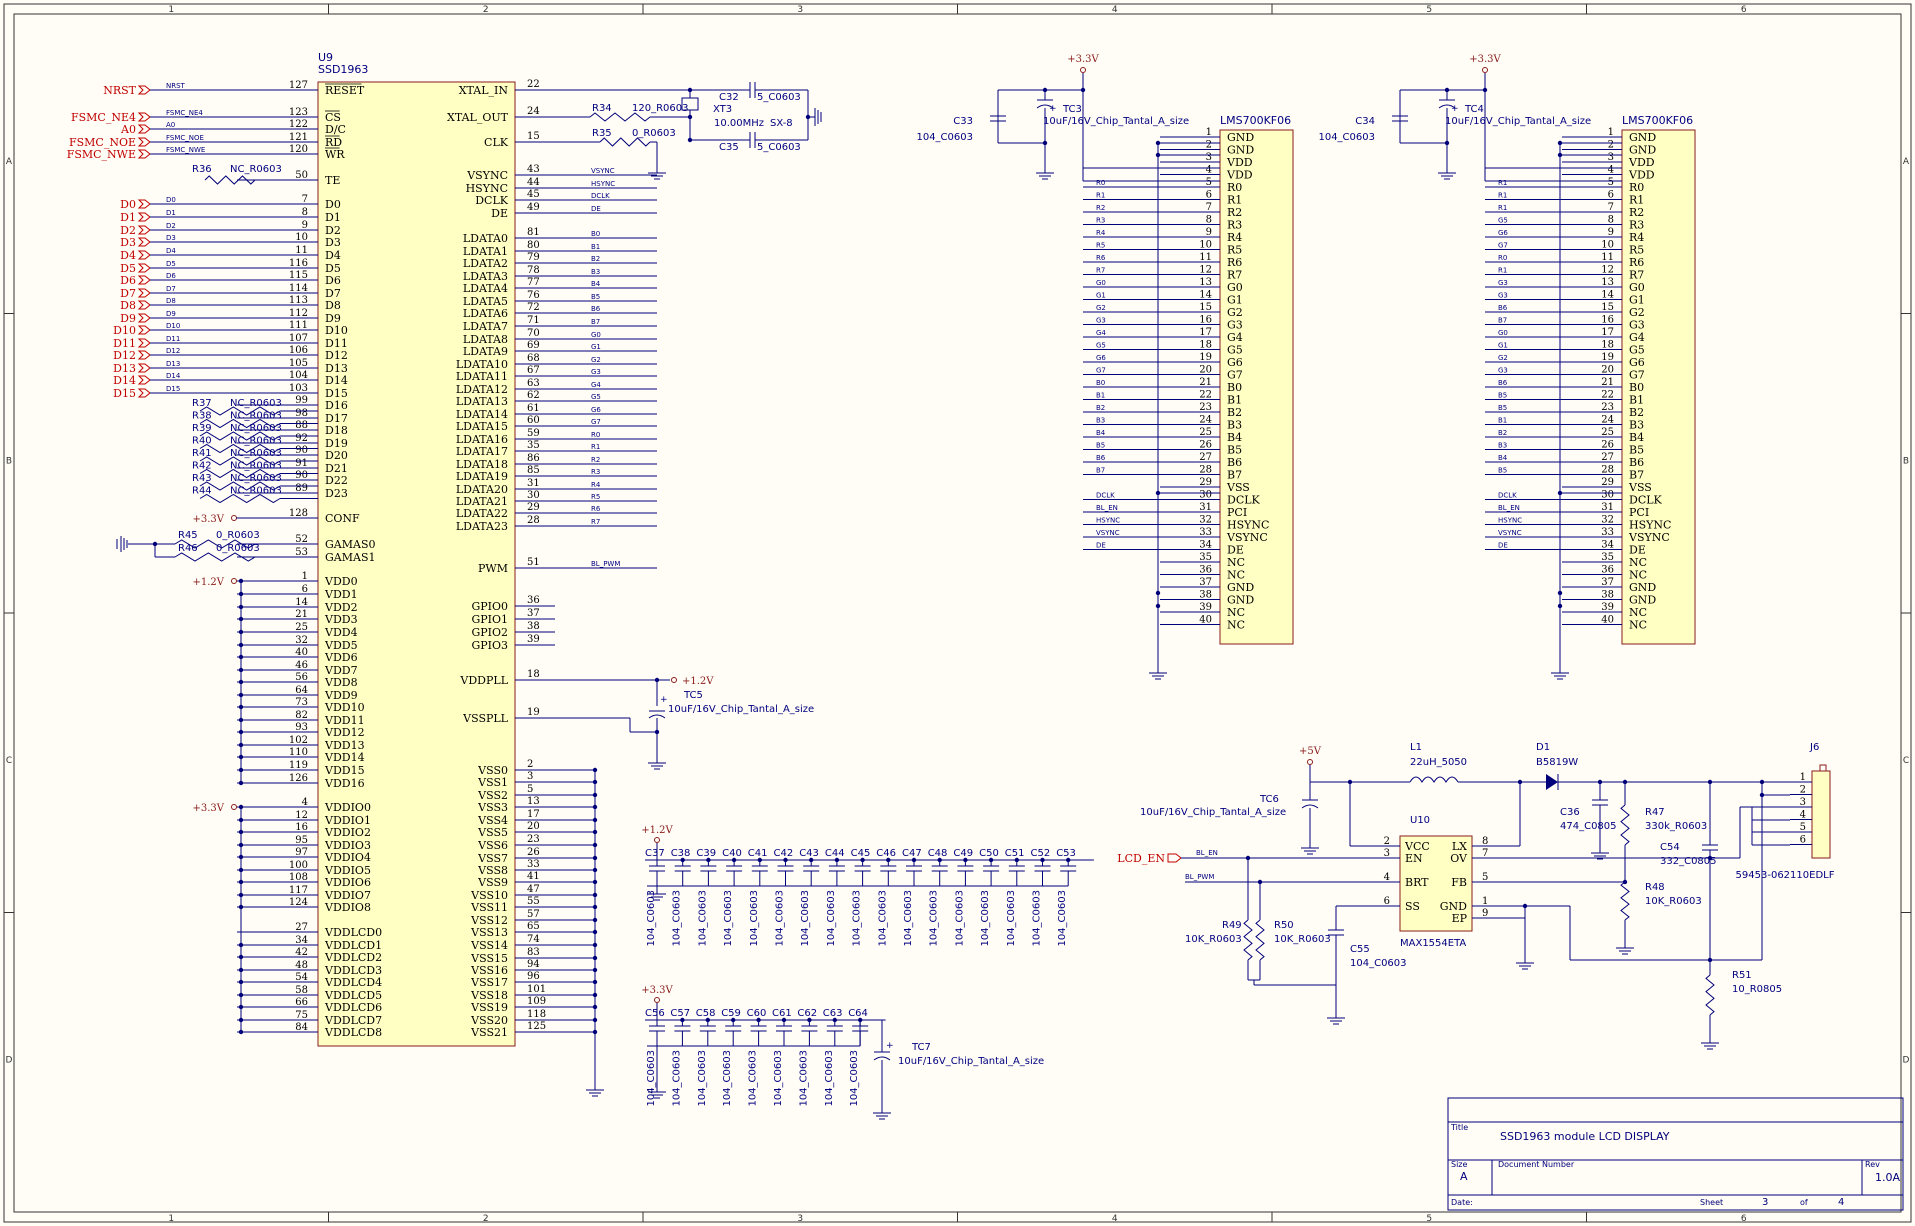 The image size is (1915, 1226). What do you see at coordinates (1637, 300) in the screenshot?
I see `lcd-pin-name: G1` at bounding box center [1637, 300].